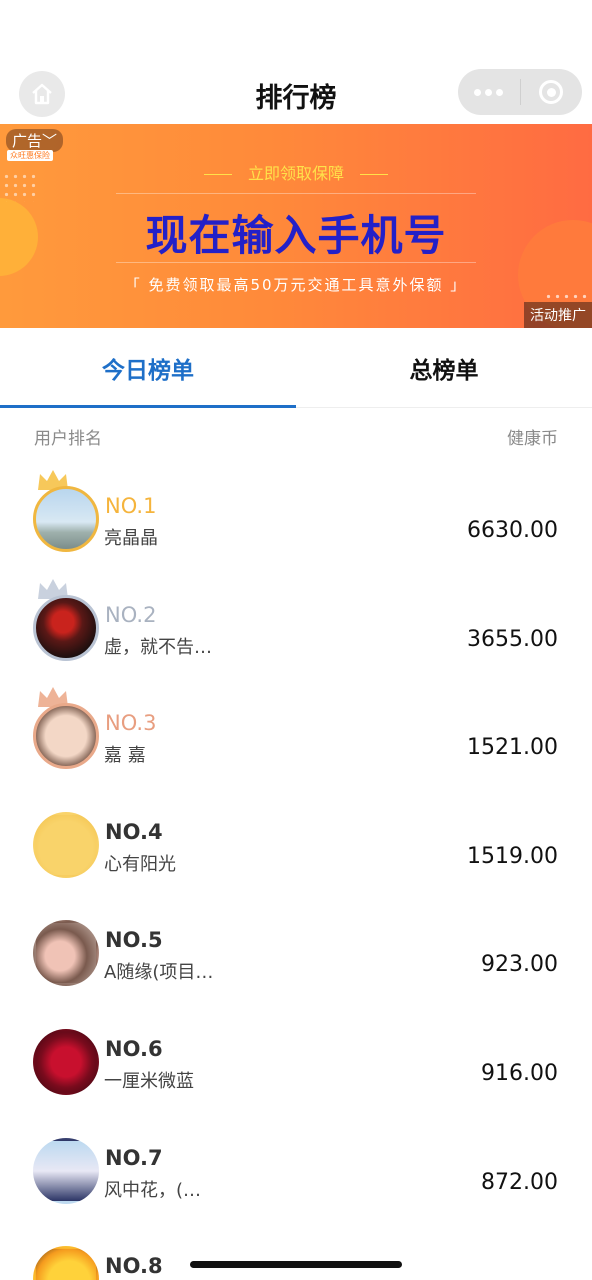 The width and height of the screenshot is (592, 1280). What do you see at coordinates (558, 315) in the screenshot?
I see `ad-promo-label: 活动推广` at bounding box center [558, 315].